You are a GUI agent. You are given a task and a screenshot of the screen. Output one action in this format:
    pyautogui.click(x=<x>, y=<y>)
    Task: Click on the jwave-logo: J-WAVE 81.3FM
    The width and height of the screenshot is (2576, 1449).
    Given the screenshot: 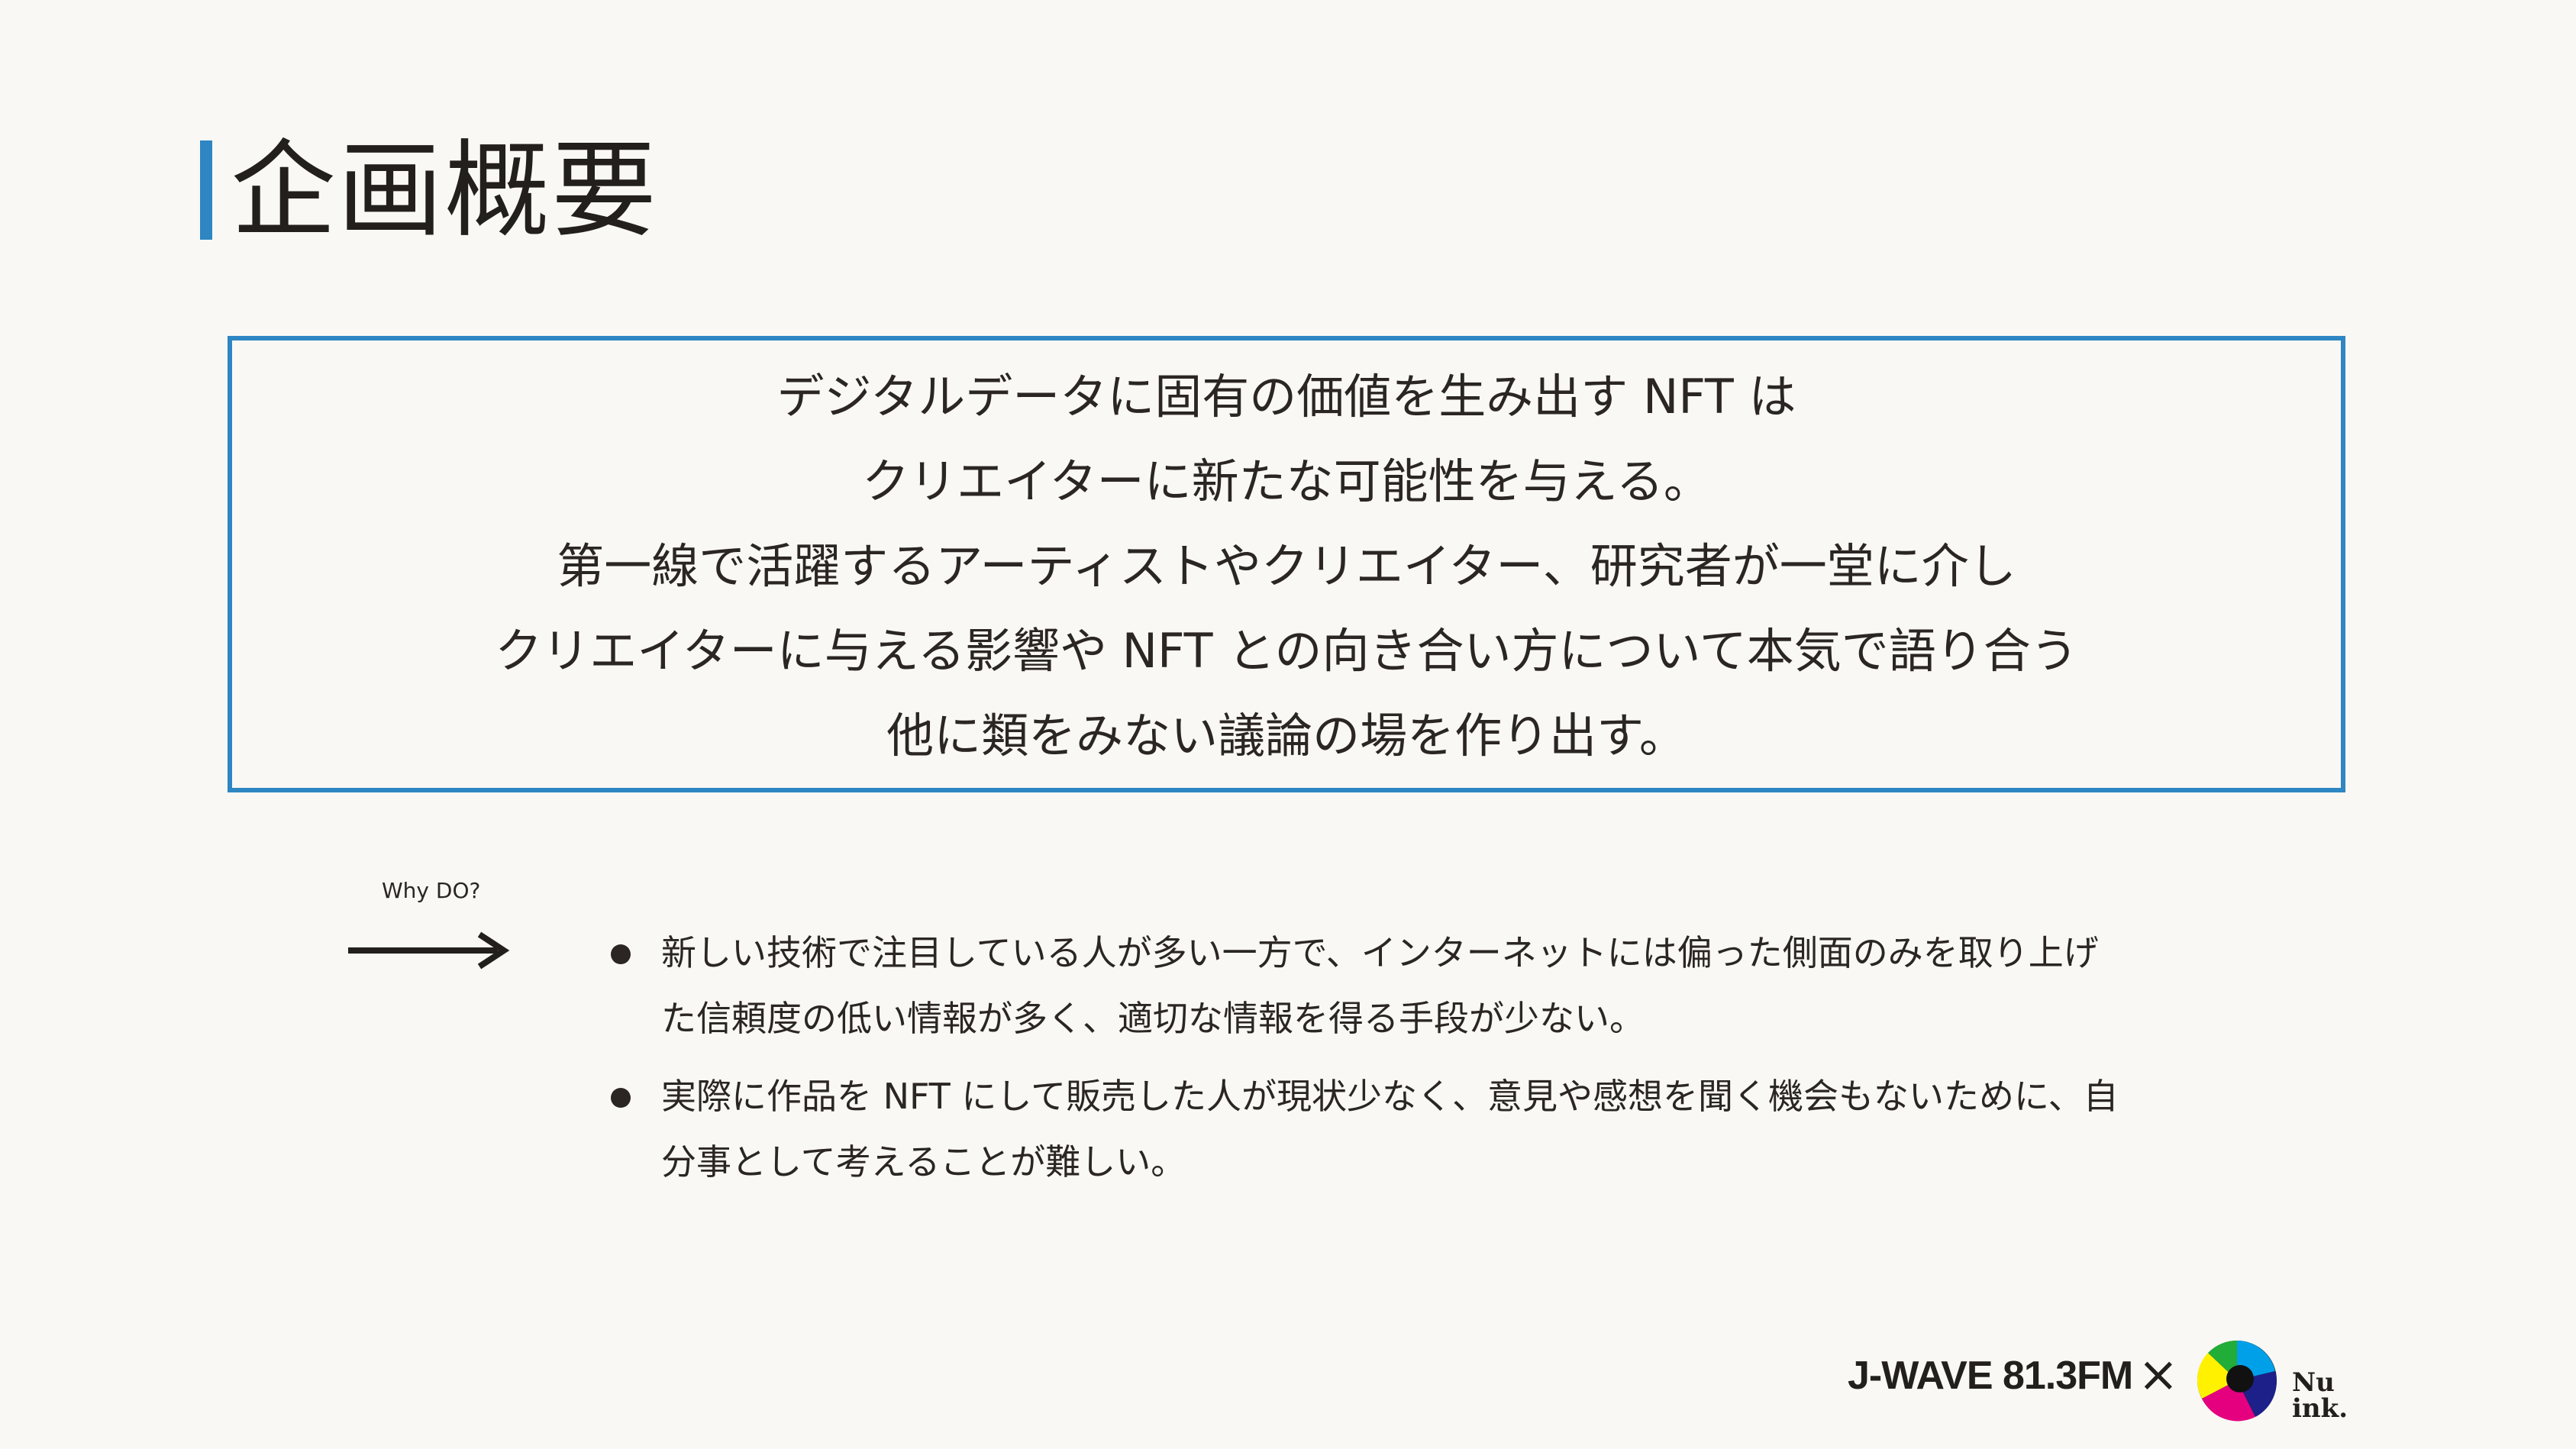 What is the action you would take?
    pyautogui.click(x=1990, y=1376)
    